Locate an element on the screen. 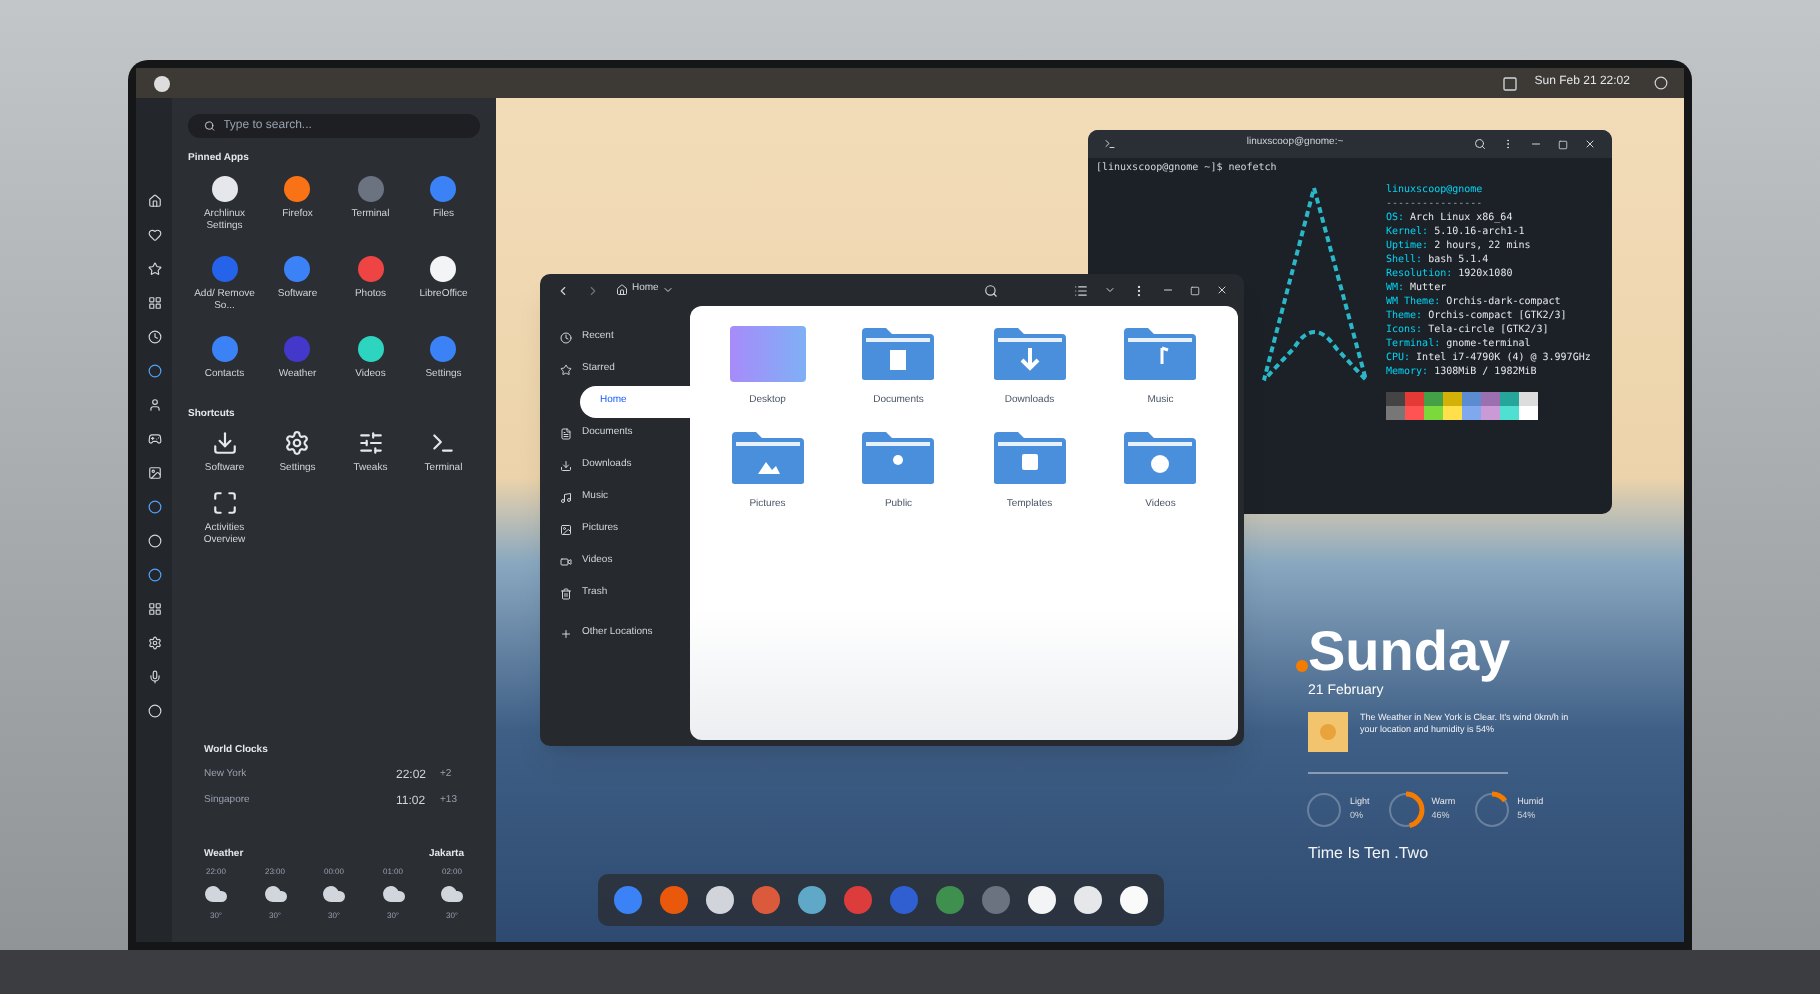  new-tab-icon is located at coordinates (1110, 144).